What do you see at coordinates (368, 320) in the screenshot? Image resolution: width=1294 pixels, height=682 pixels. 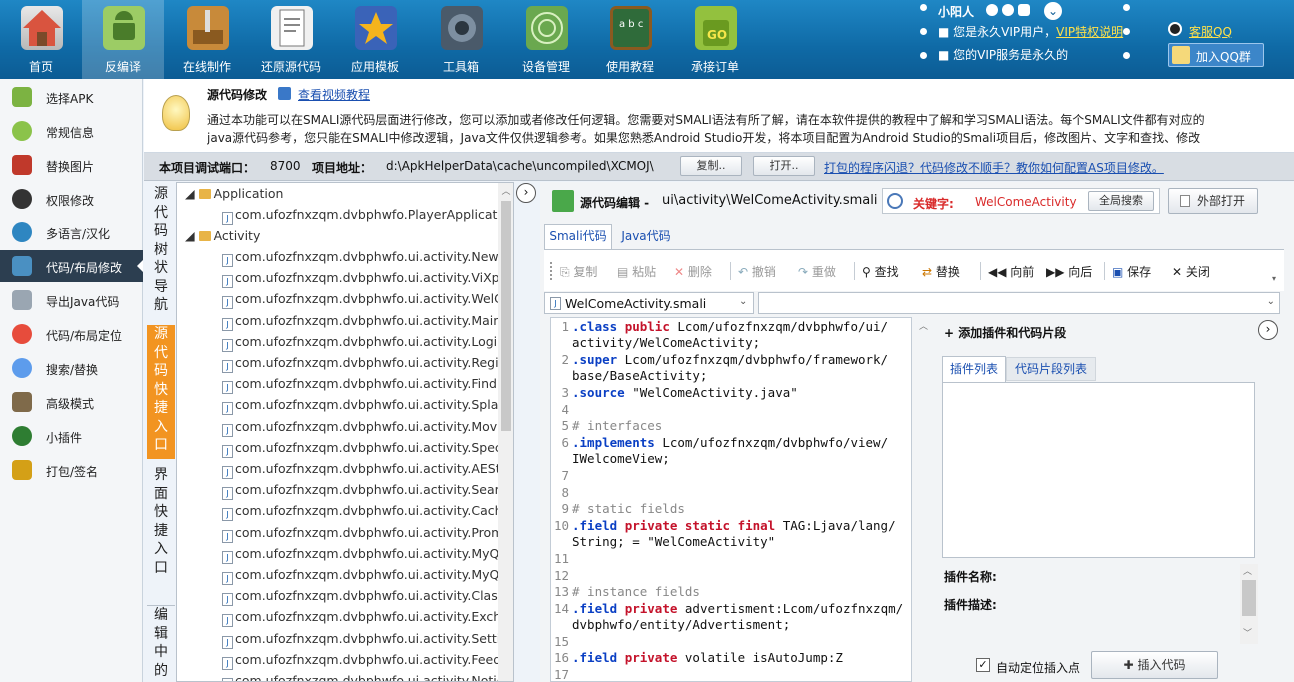 I see `tree-item-label: com.ufozfnxzqm.dvbphwfo.ui.activity.Main` at bounding box center [368, 320].